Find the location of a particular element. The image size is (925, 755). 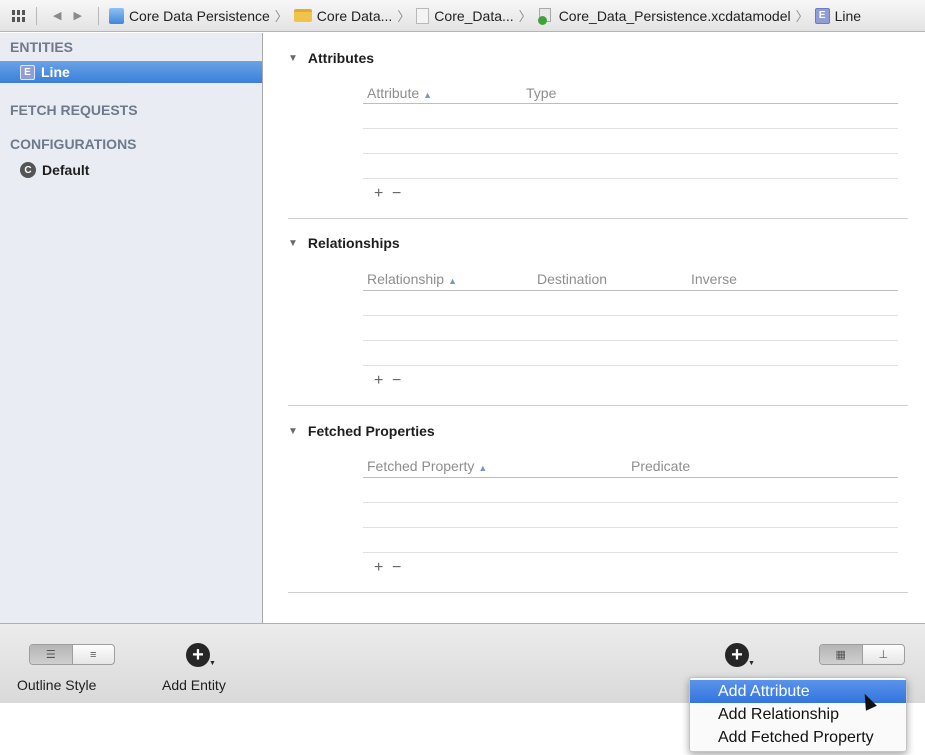

column-label: Type is located at coordinates (541, 93).